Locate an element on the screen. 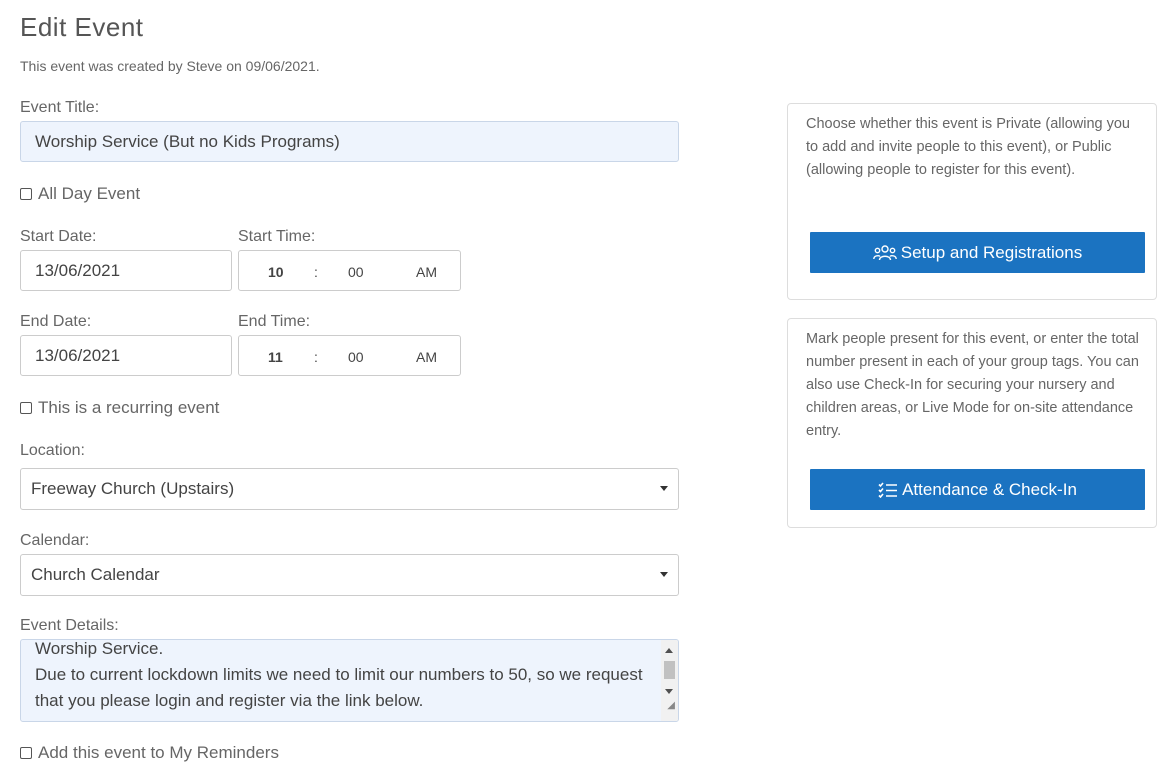 This screenshot has height=777, width=1162. setup-registrations-label: Setup and Registrations is located at coordinates (991, 252).